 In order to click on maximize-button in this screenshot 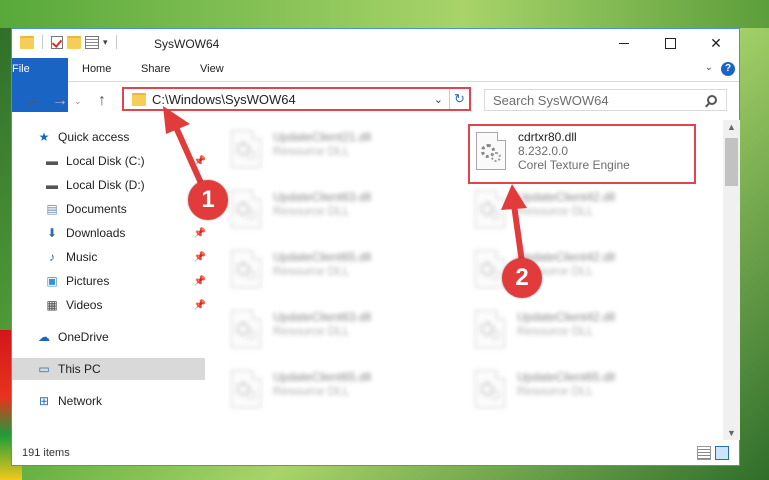, I will do `click(670, 43)`.